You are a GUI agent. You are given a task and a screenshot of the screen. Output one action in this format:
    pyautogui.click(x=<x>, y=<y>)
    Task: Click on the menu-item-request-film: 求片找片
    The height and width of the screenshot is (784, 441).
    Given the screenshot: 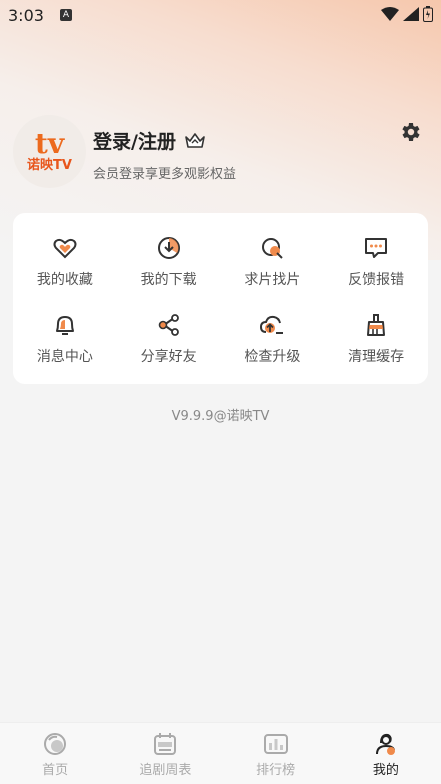 What is the action you would take?
    pyautogui.click(x=273, y=262)
    